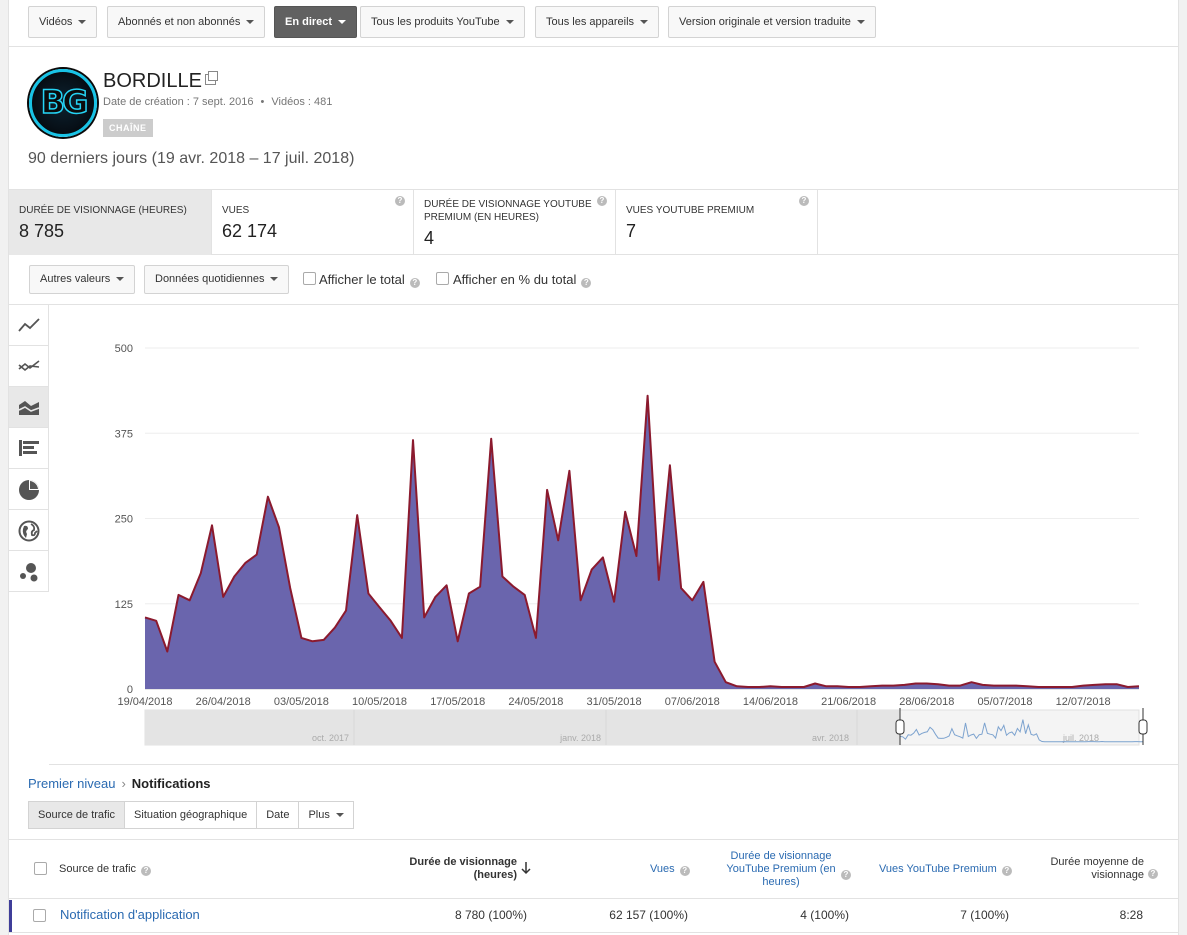  What do you see at coordinates (28, 366) in the screenshot?
I see `multi-line-chart-icon` at bounding box center [28, 366].